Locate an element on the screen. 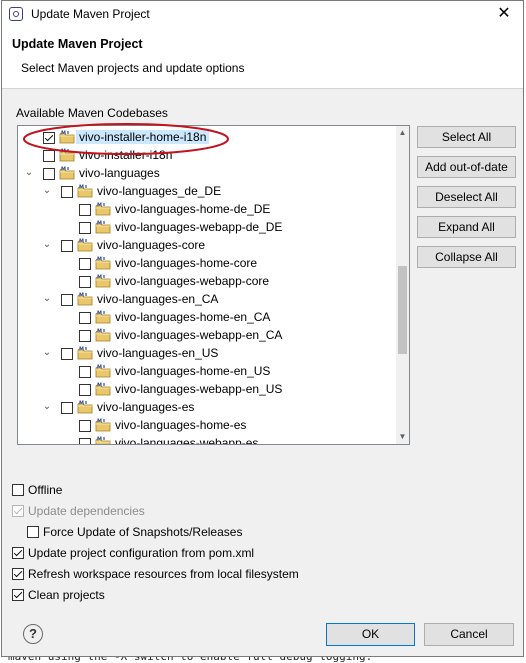 The image size is (526, 663). force-update-label: Force Update of Snapshots/Releases is located at coordinates (143, 532).